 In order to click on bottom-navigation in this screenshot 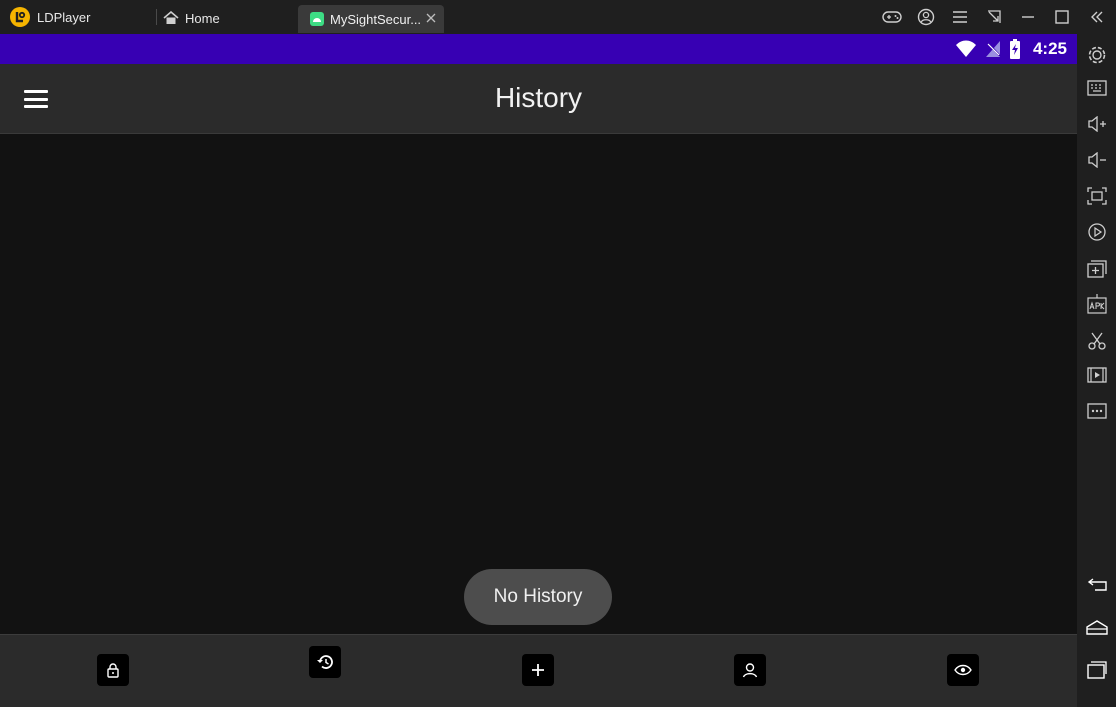, I will do `click(538, 670)`.